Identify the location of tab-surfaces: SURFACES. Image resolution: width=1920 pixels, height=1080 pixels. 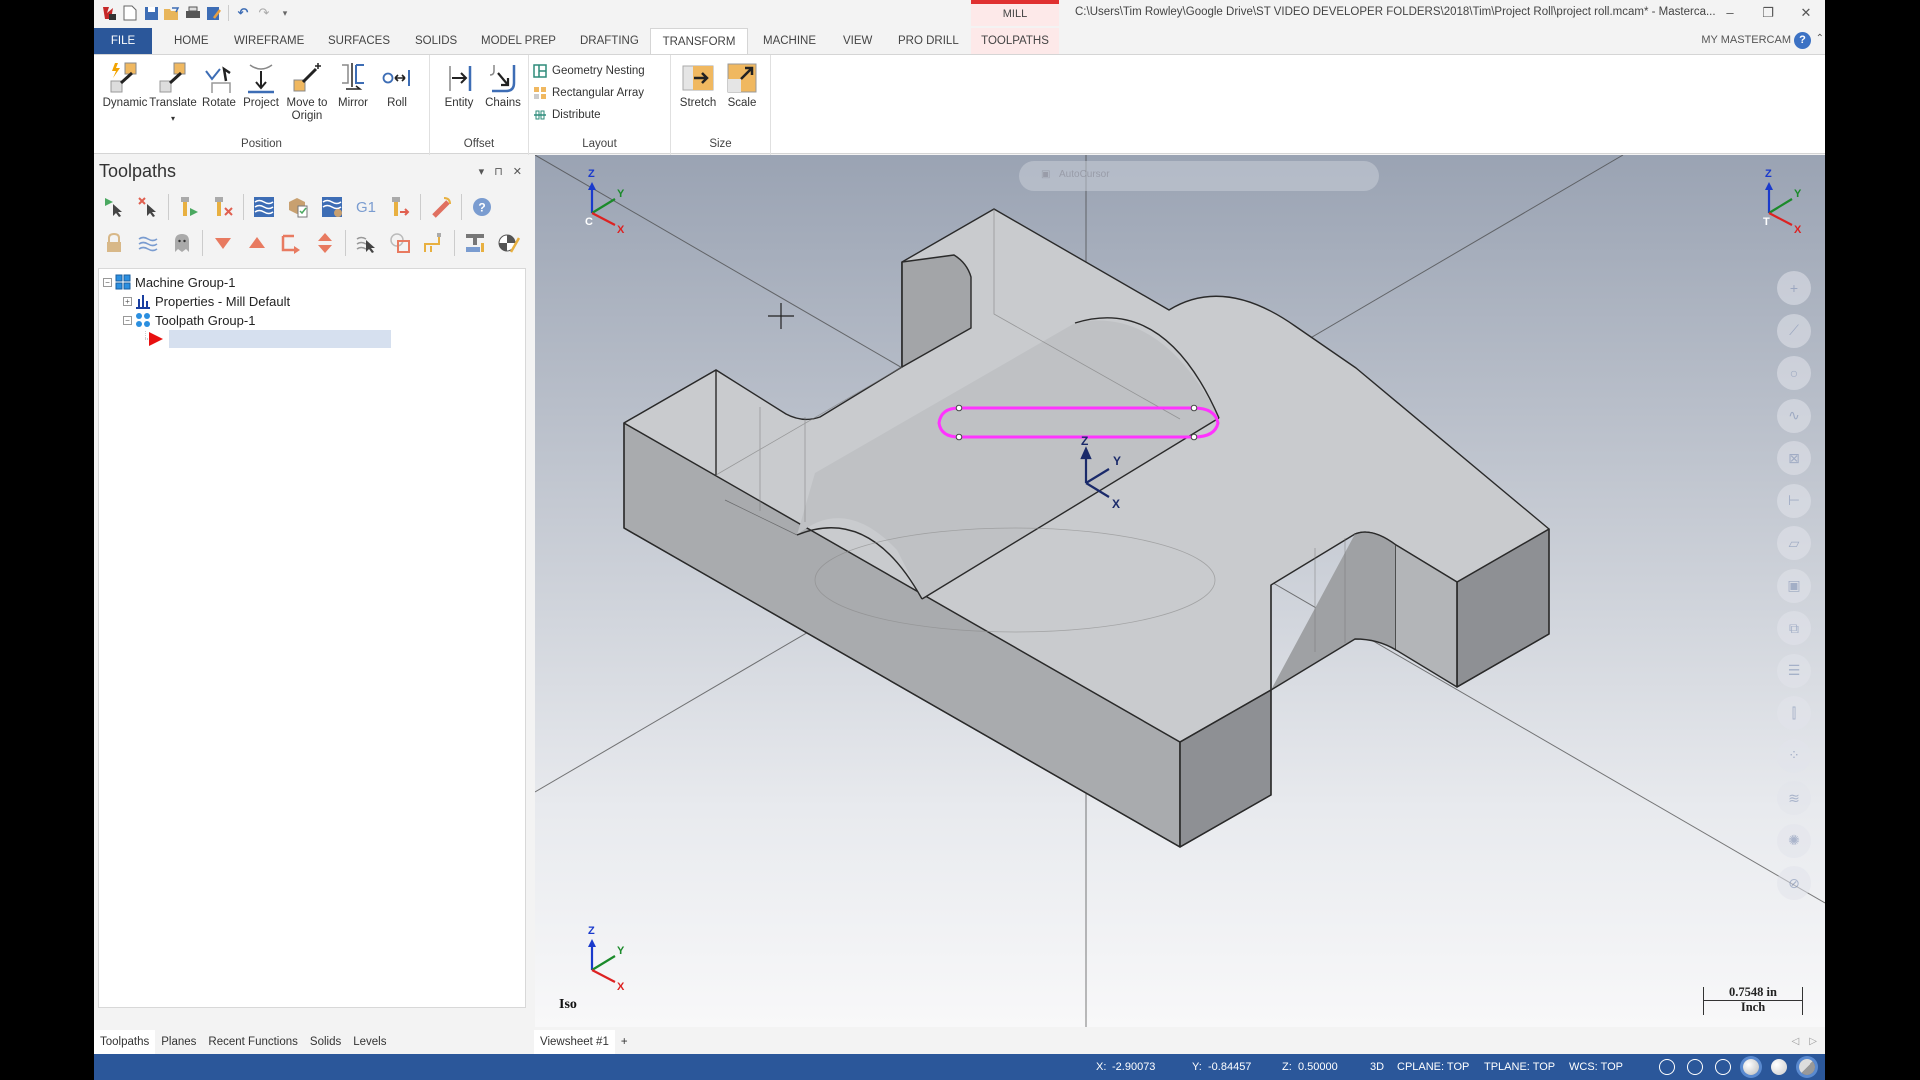
(359, 41).